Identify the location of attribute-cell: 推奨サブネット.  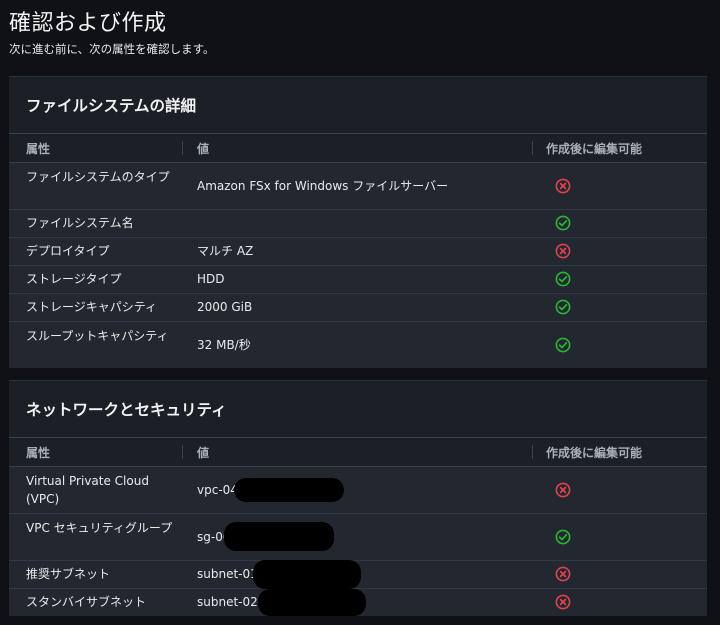
(68, 574).